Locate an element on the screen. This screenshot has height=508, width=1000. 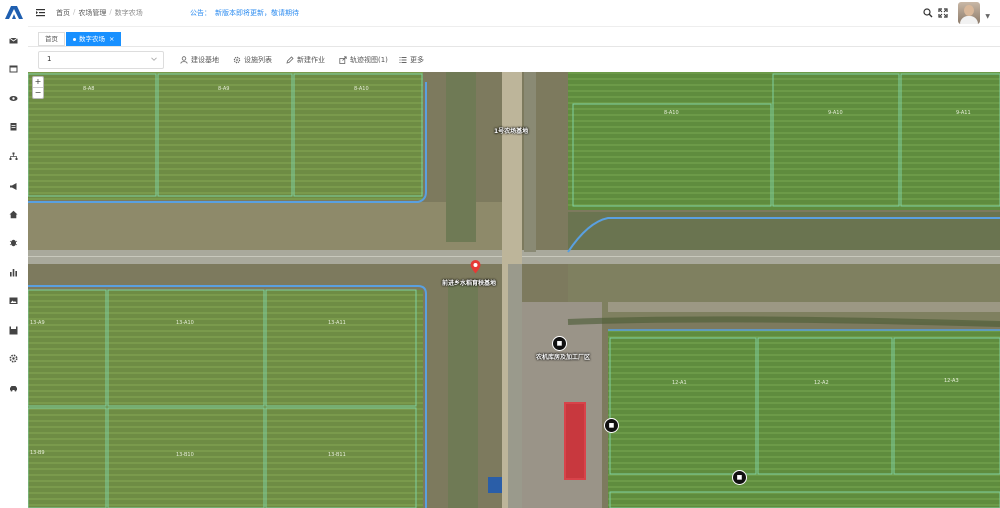
field-label: 13-B9 is located at coordinates (37, 453).